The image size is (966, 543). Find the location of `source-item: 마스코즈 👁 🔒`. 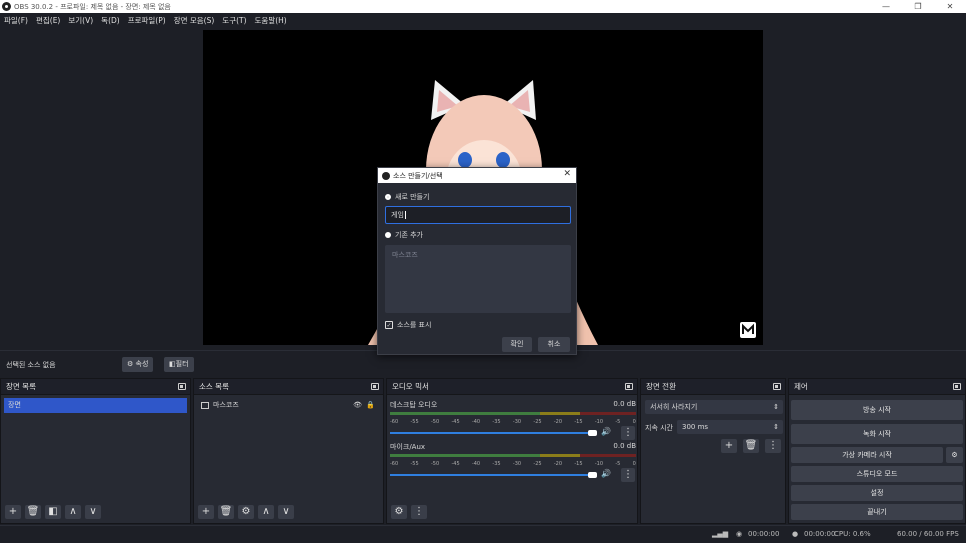

source-item: 마스코즈 👁 🔒 is located at coordinates (288, 405).